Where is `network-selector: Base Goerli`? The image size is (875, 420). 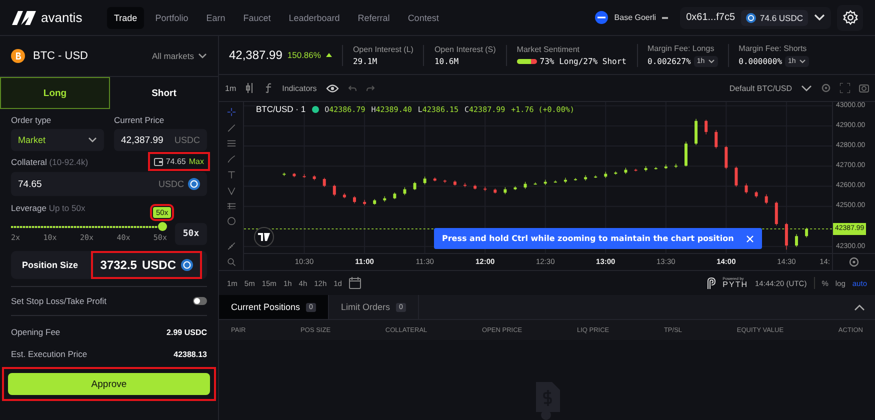
network-selector: Base Goerli is located at coordinates (635, 17).